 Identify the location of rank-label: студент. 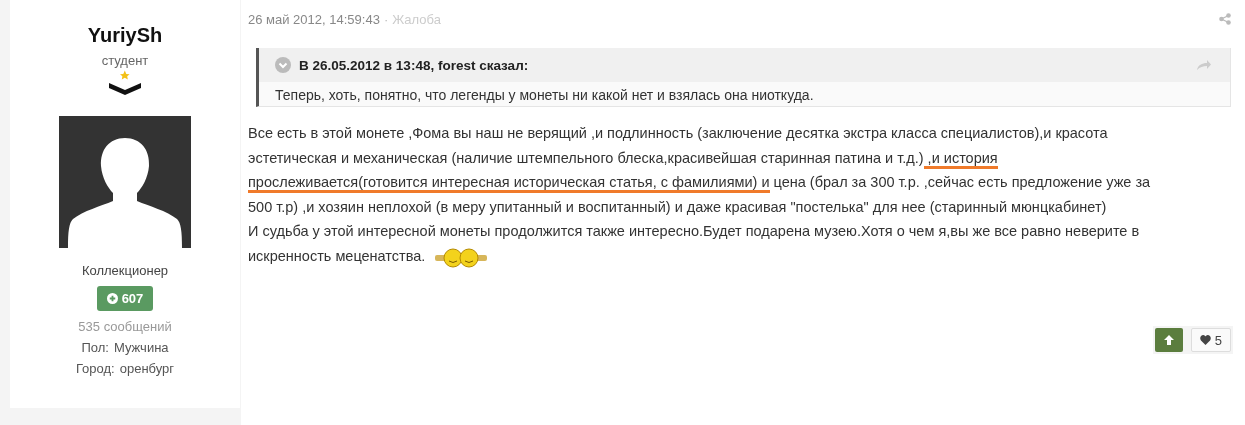
(125, 60).